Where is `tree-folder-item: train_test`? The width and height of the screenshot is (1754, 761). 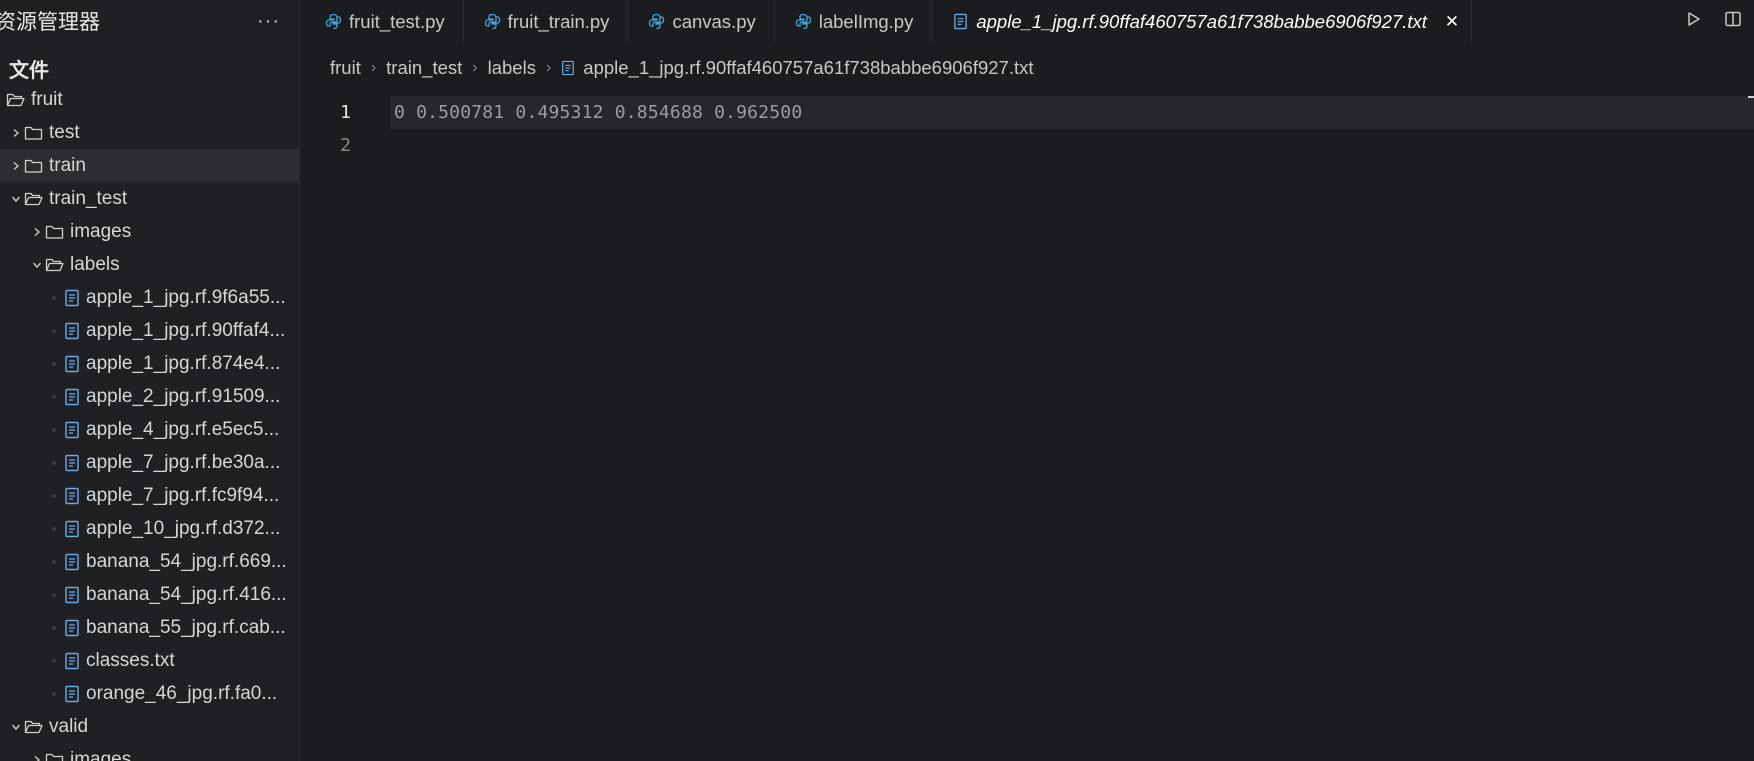
tree-folder-item: train_test is located at coordinates (149, 198).